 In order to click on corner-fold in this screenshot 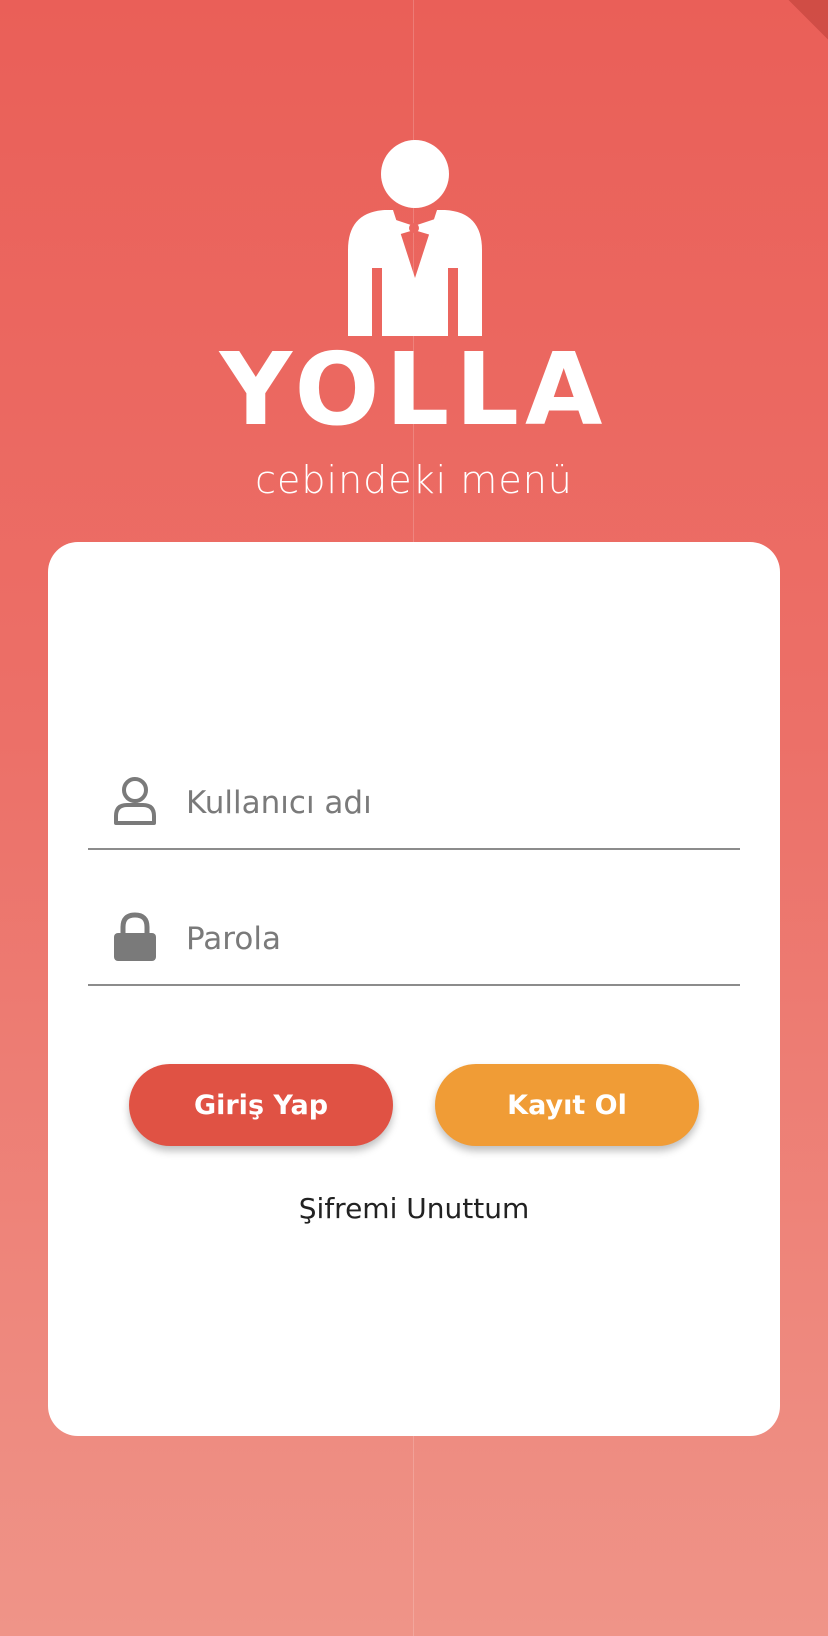, I will do `click(805, 22)`.